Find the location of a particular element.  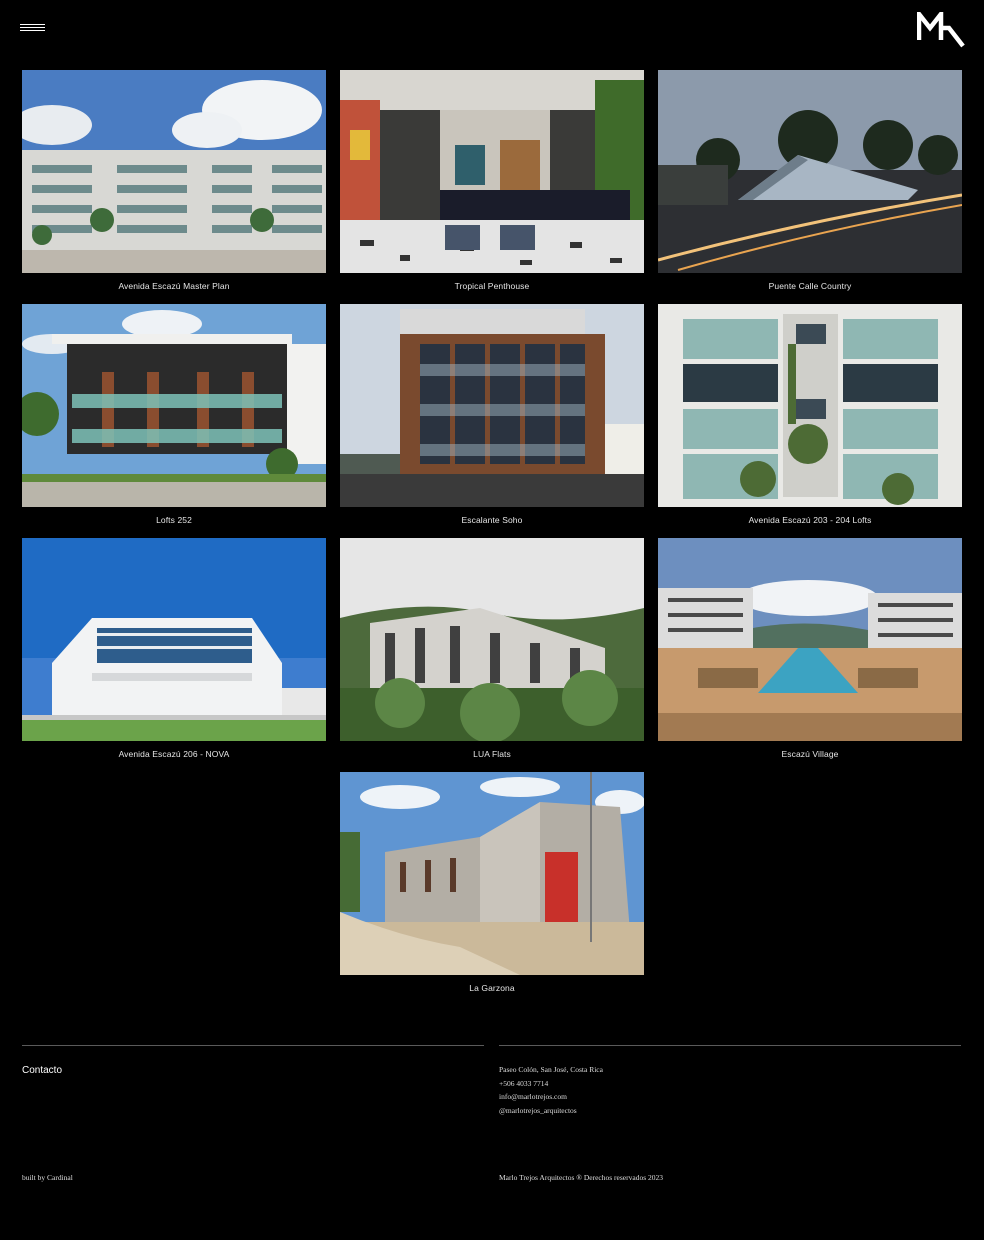

hamburger-menu-button is located at coordinates (33, 28).